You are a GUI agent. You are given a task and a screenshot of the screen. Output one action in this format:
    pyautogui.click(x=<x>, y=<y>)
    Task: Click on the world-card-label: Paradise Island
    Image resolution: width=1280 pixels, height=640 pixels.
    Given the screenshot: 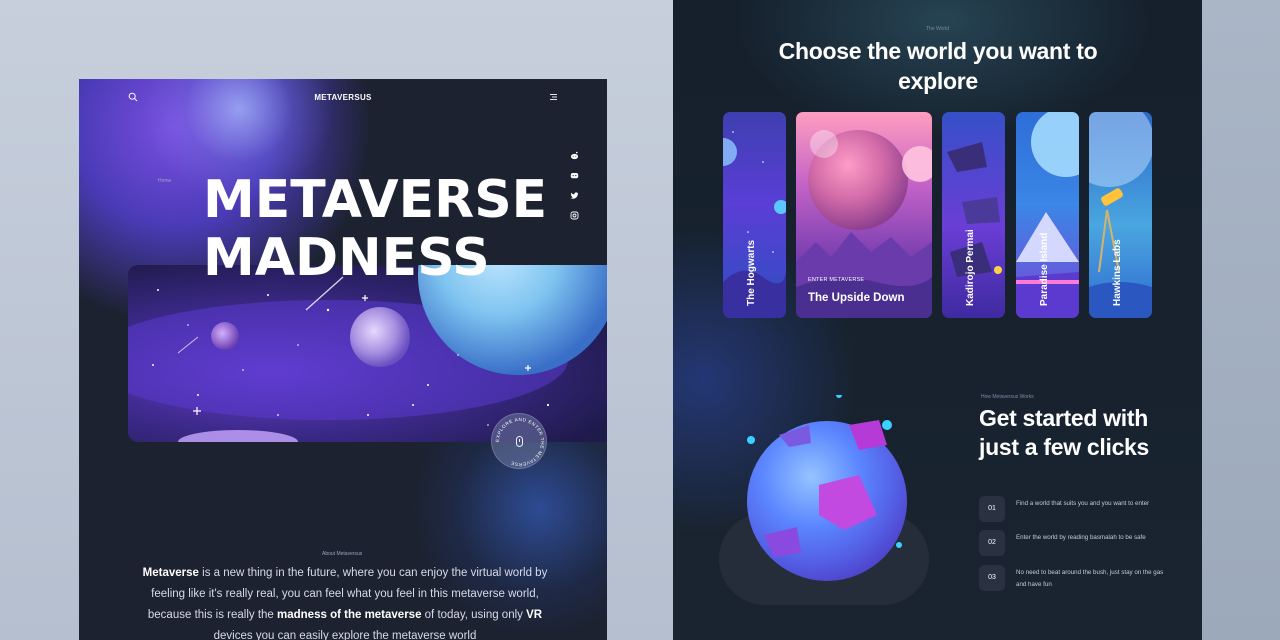 What is the action you would take?
    pyautogui.click(x=1044, y=269)
    